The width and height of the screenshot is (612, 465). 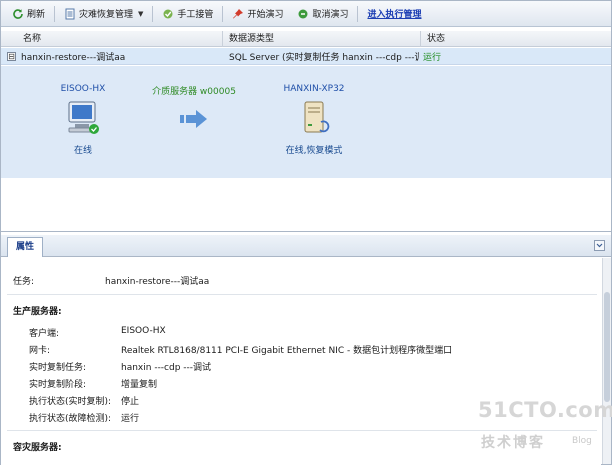 I want to click on start-drill-label: 开始演习, so click(x=265, y=15).